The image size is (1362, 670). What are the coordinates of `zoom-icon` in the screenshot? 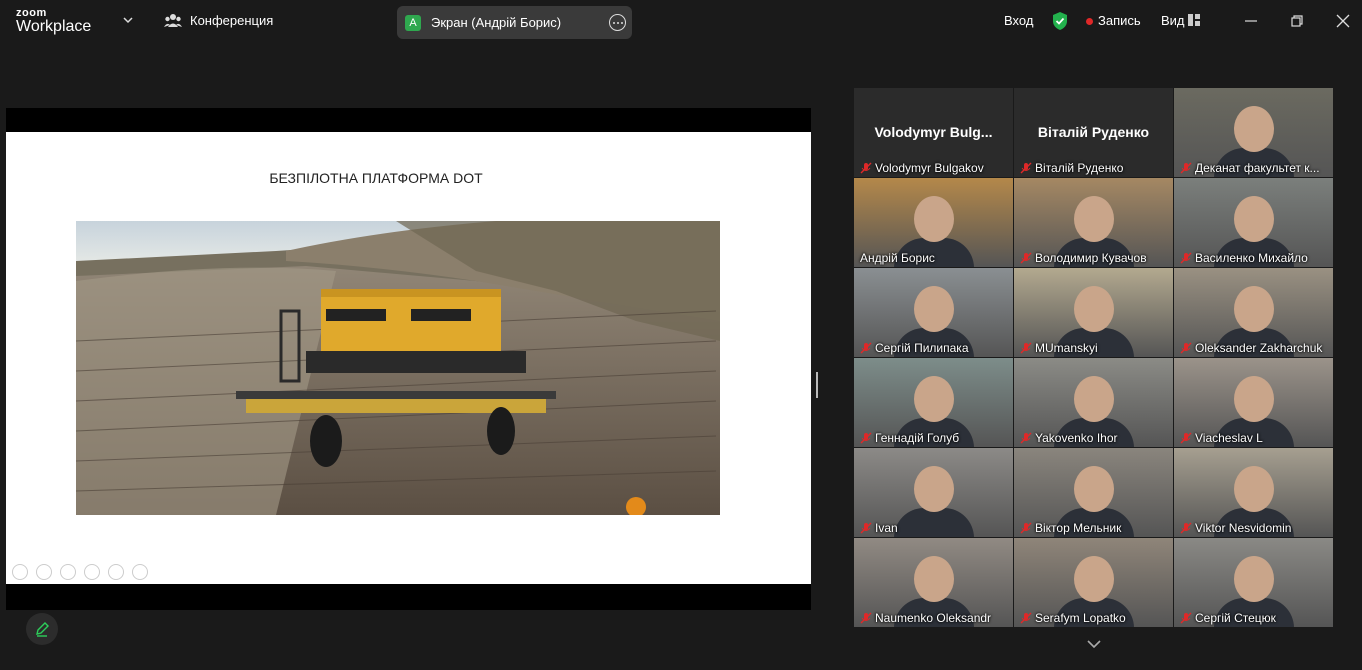 It's located at (116, 572).